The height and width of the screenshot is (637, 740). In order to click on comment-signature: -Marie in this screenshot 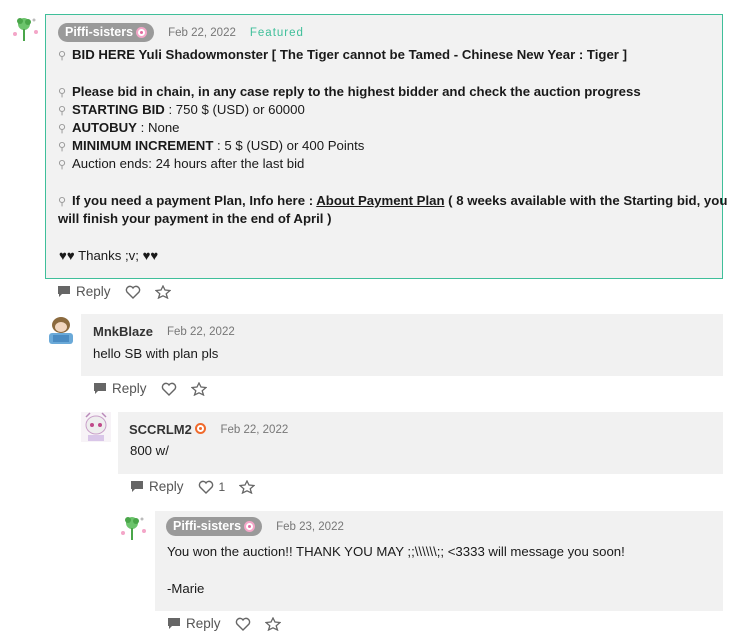, I will do `click(186, 588)`.